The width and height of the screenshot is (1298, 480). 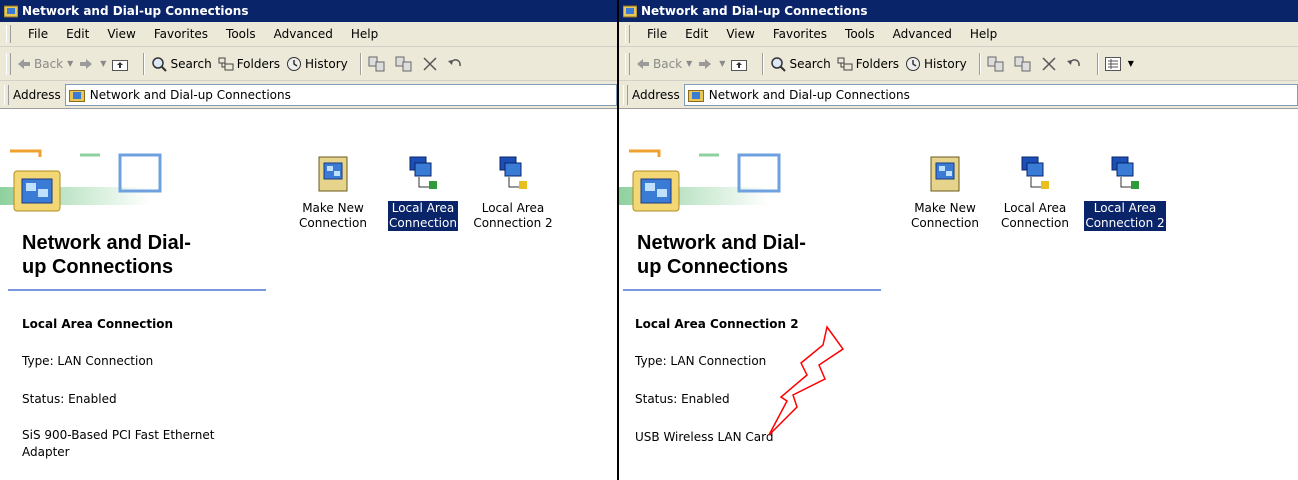 What do you see at coordinates (69, 399) in the screenshot?
I see `item-status: Status: Enabled` at bounding box center [69, 399].